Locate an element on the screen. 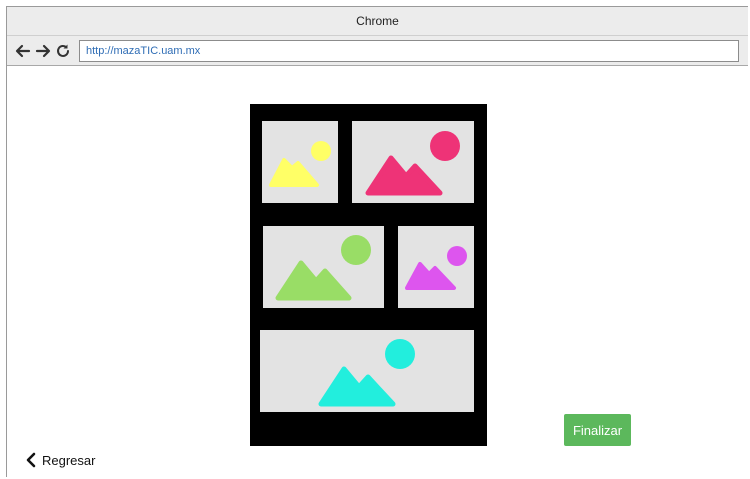 Image resolution: width=750 pixels, height=479 pixels. title-bar: Chrome is located at coordinates (377, 21).